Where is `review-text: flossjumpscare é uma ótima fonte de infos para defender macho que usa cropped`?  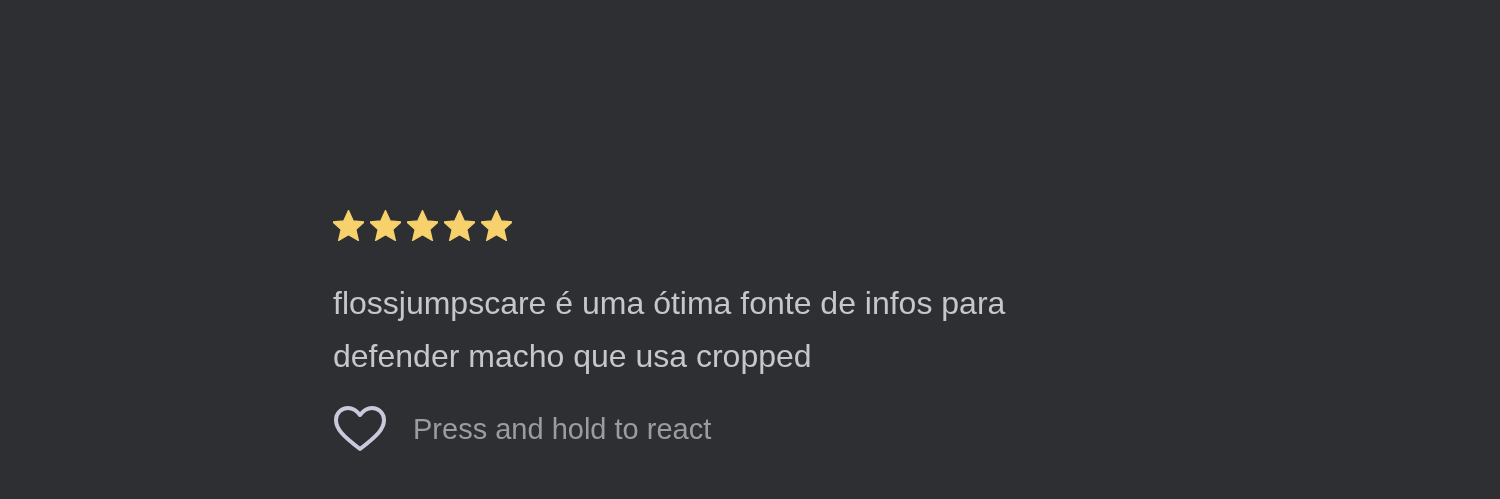 review-text: flossjumpscare é uma ótima fonte de infos para defender macho que usa cropped is located at coordinates (670, 330).